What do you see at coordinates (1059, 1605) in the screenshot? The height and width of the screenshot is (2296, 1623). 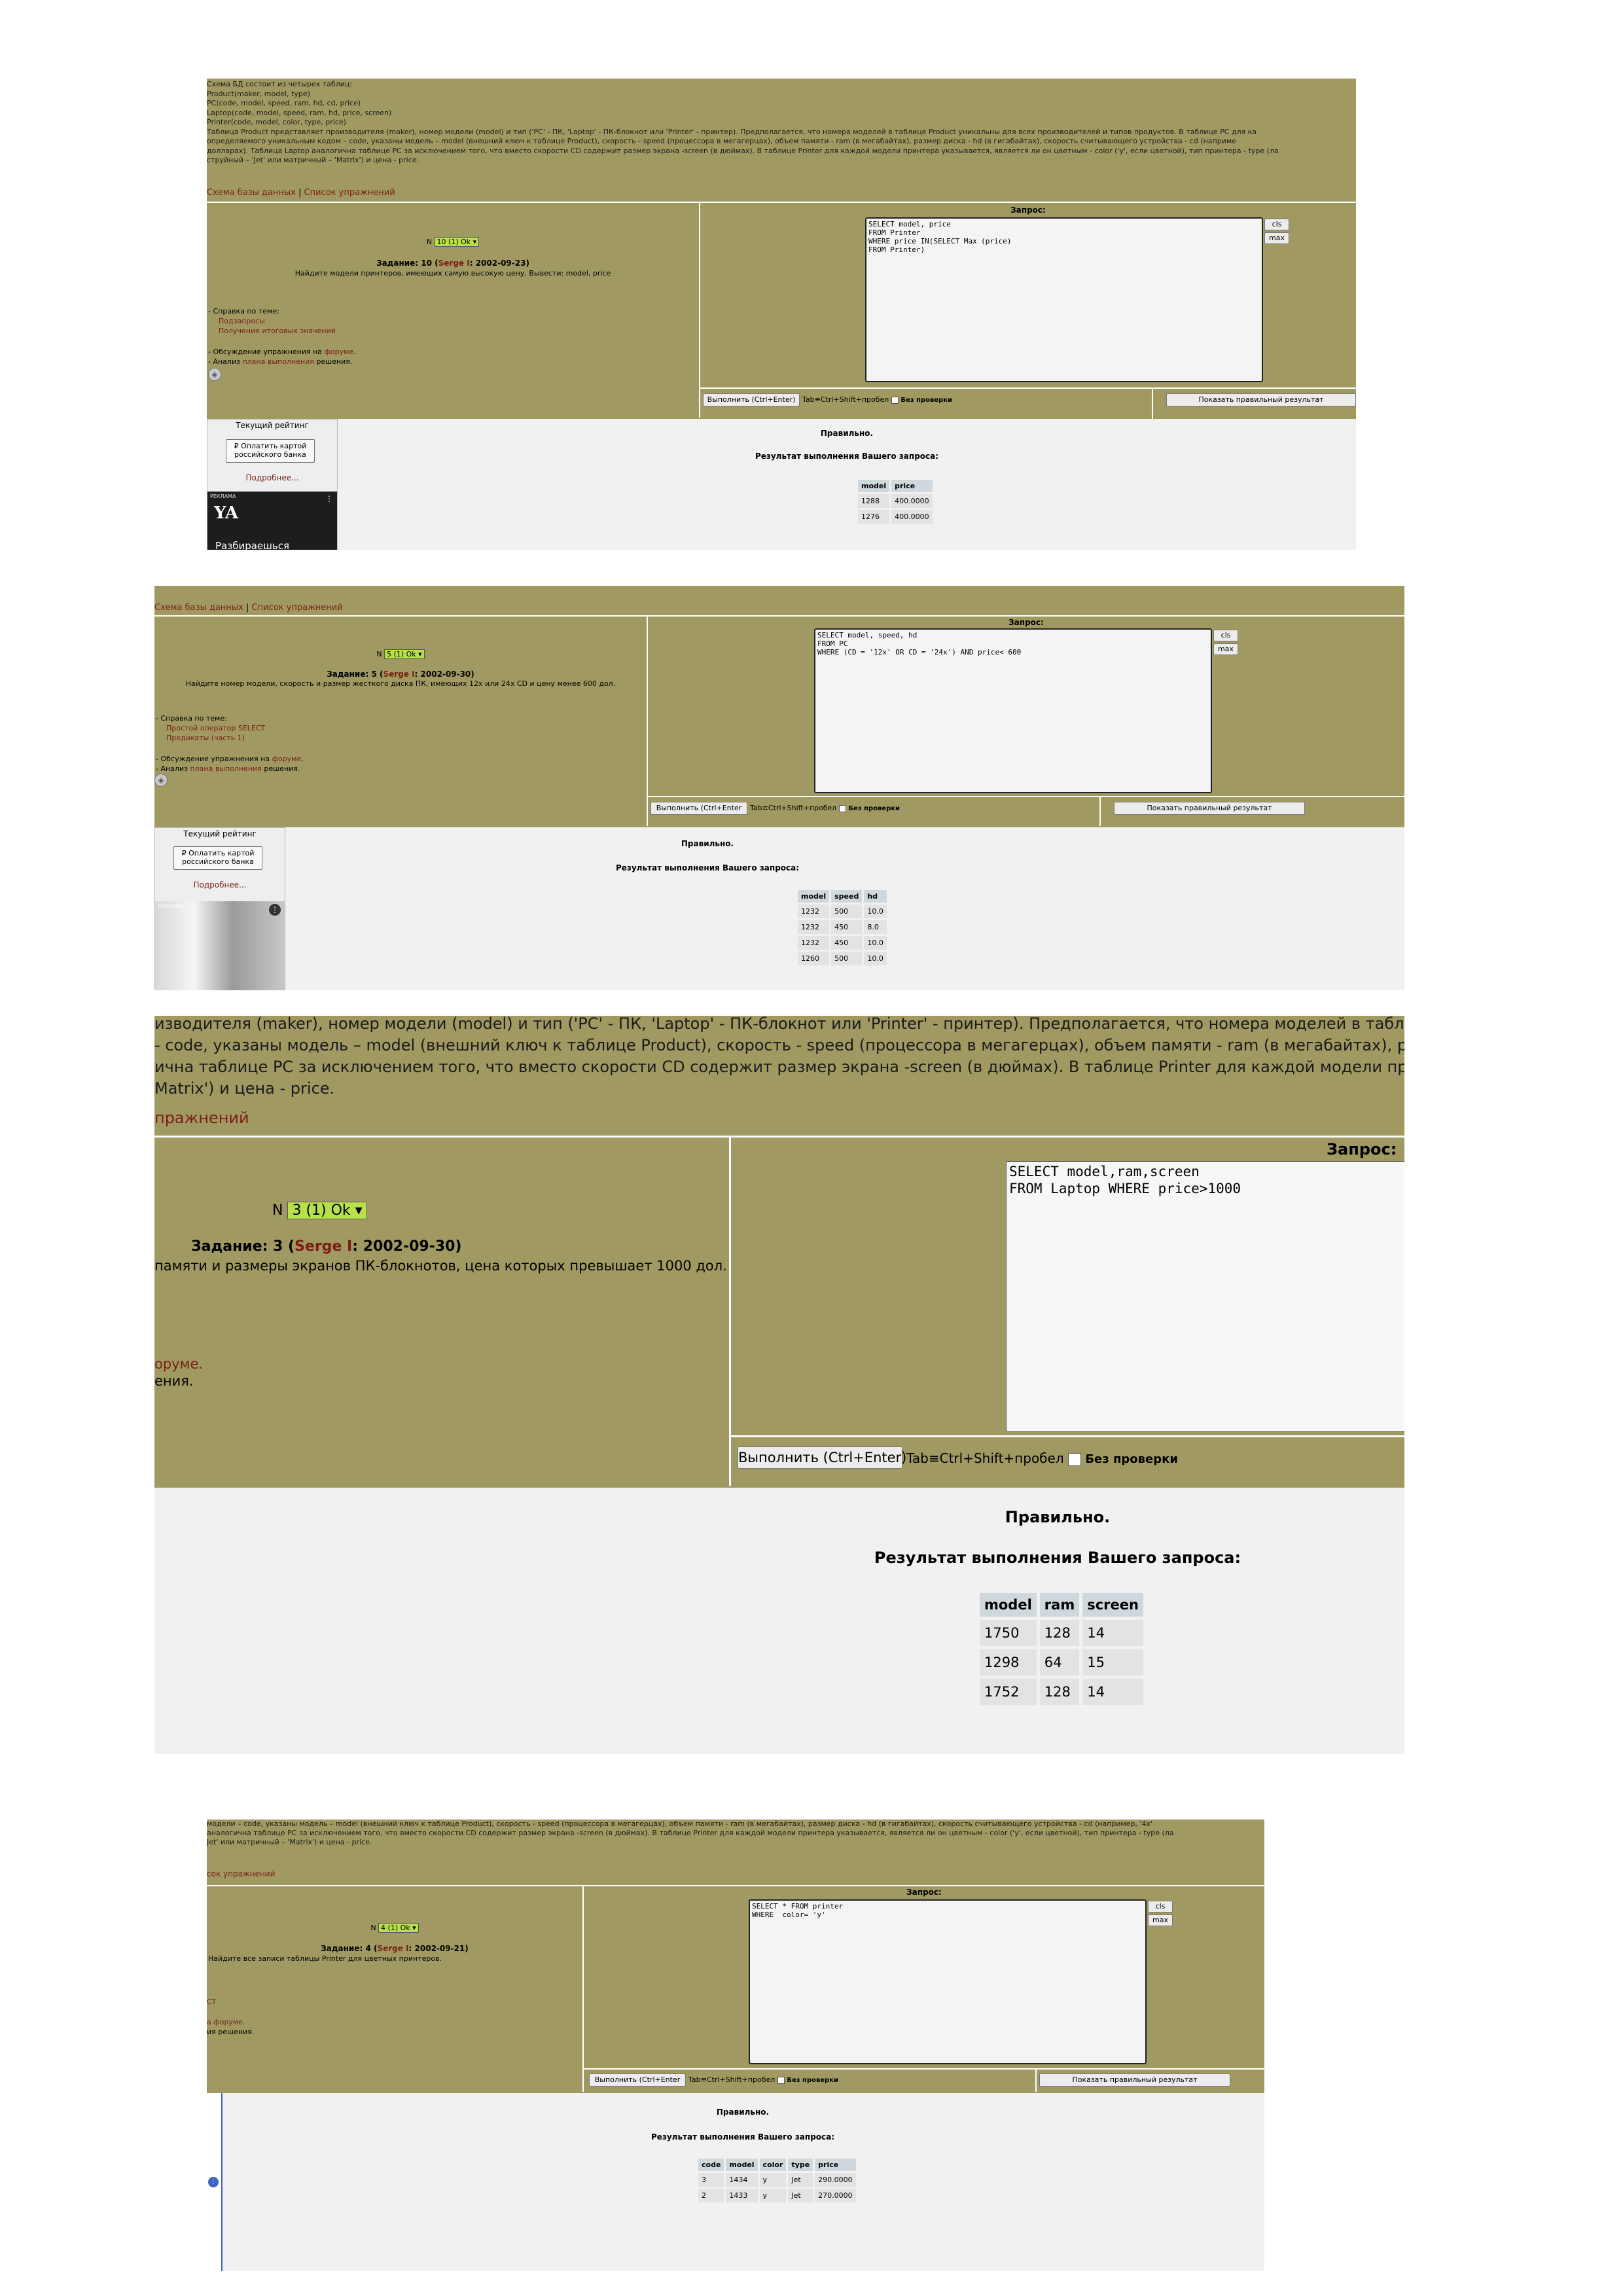 I see `column-header: ram` at bounding box center [1059, 1605].